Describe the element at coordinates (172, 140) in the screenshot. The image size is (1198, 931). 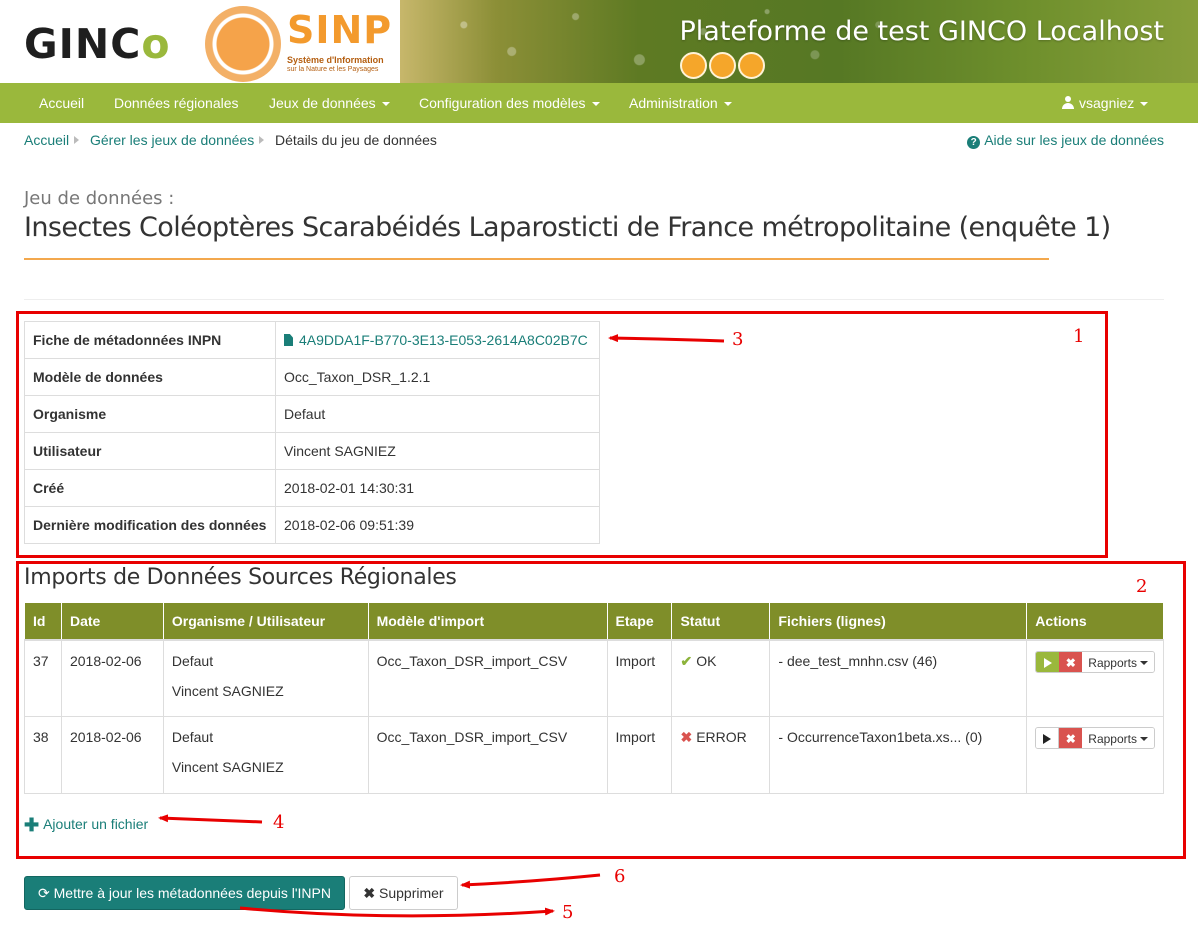
I see `breadcrumb-gerer-jeux: Gérer les jeux de données` at that location.